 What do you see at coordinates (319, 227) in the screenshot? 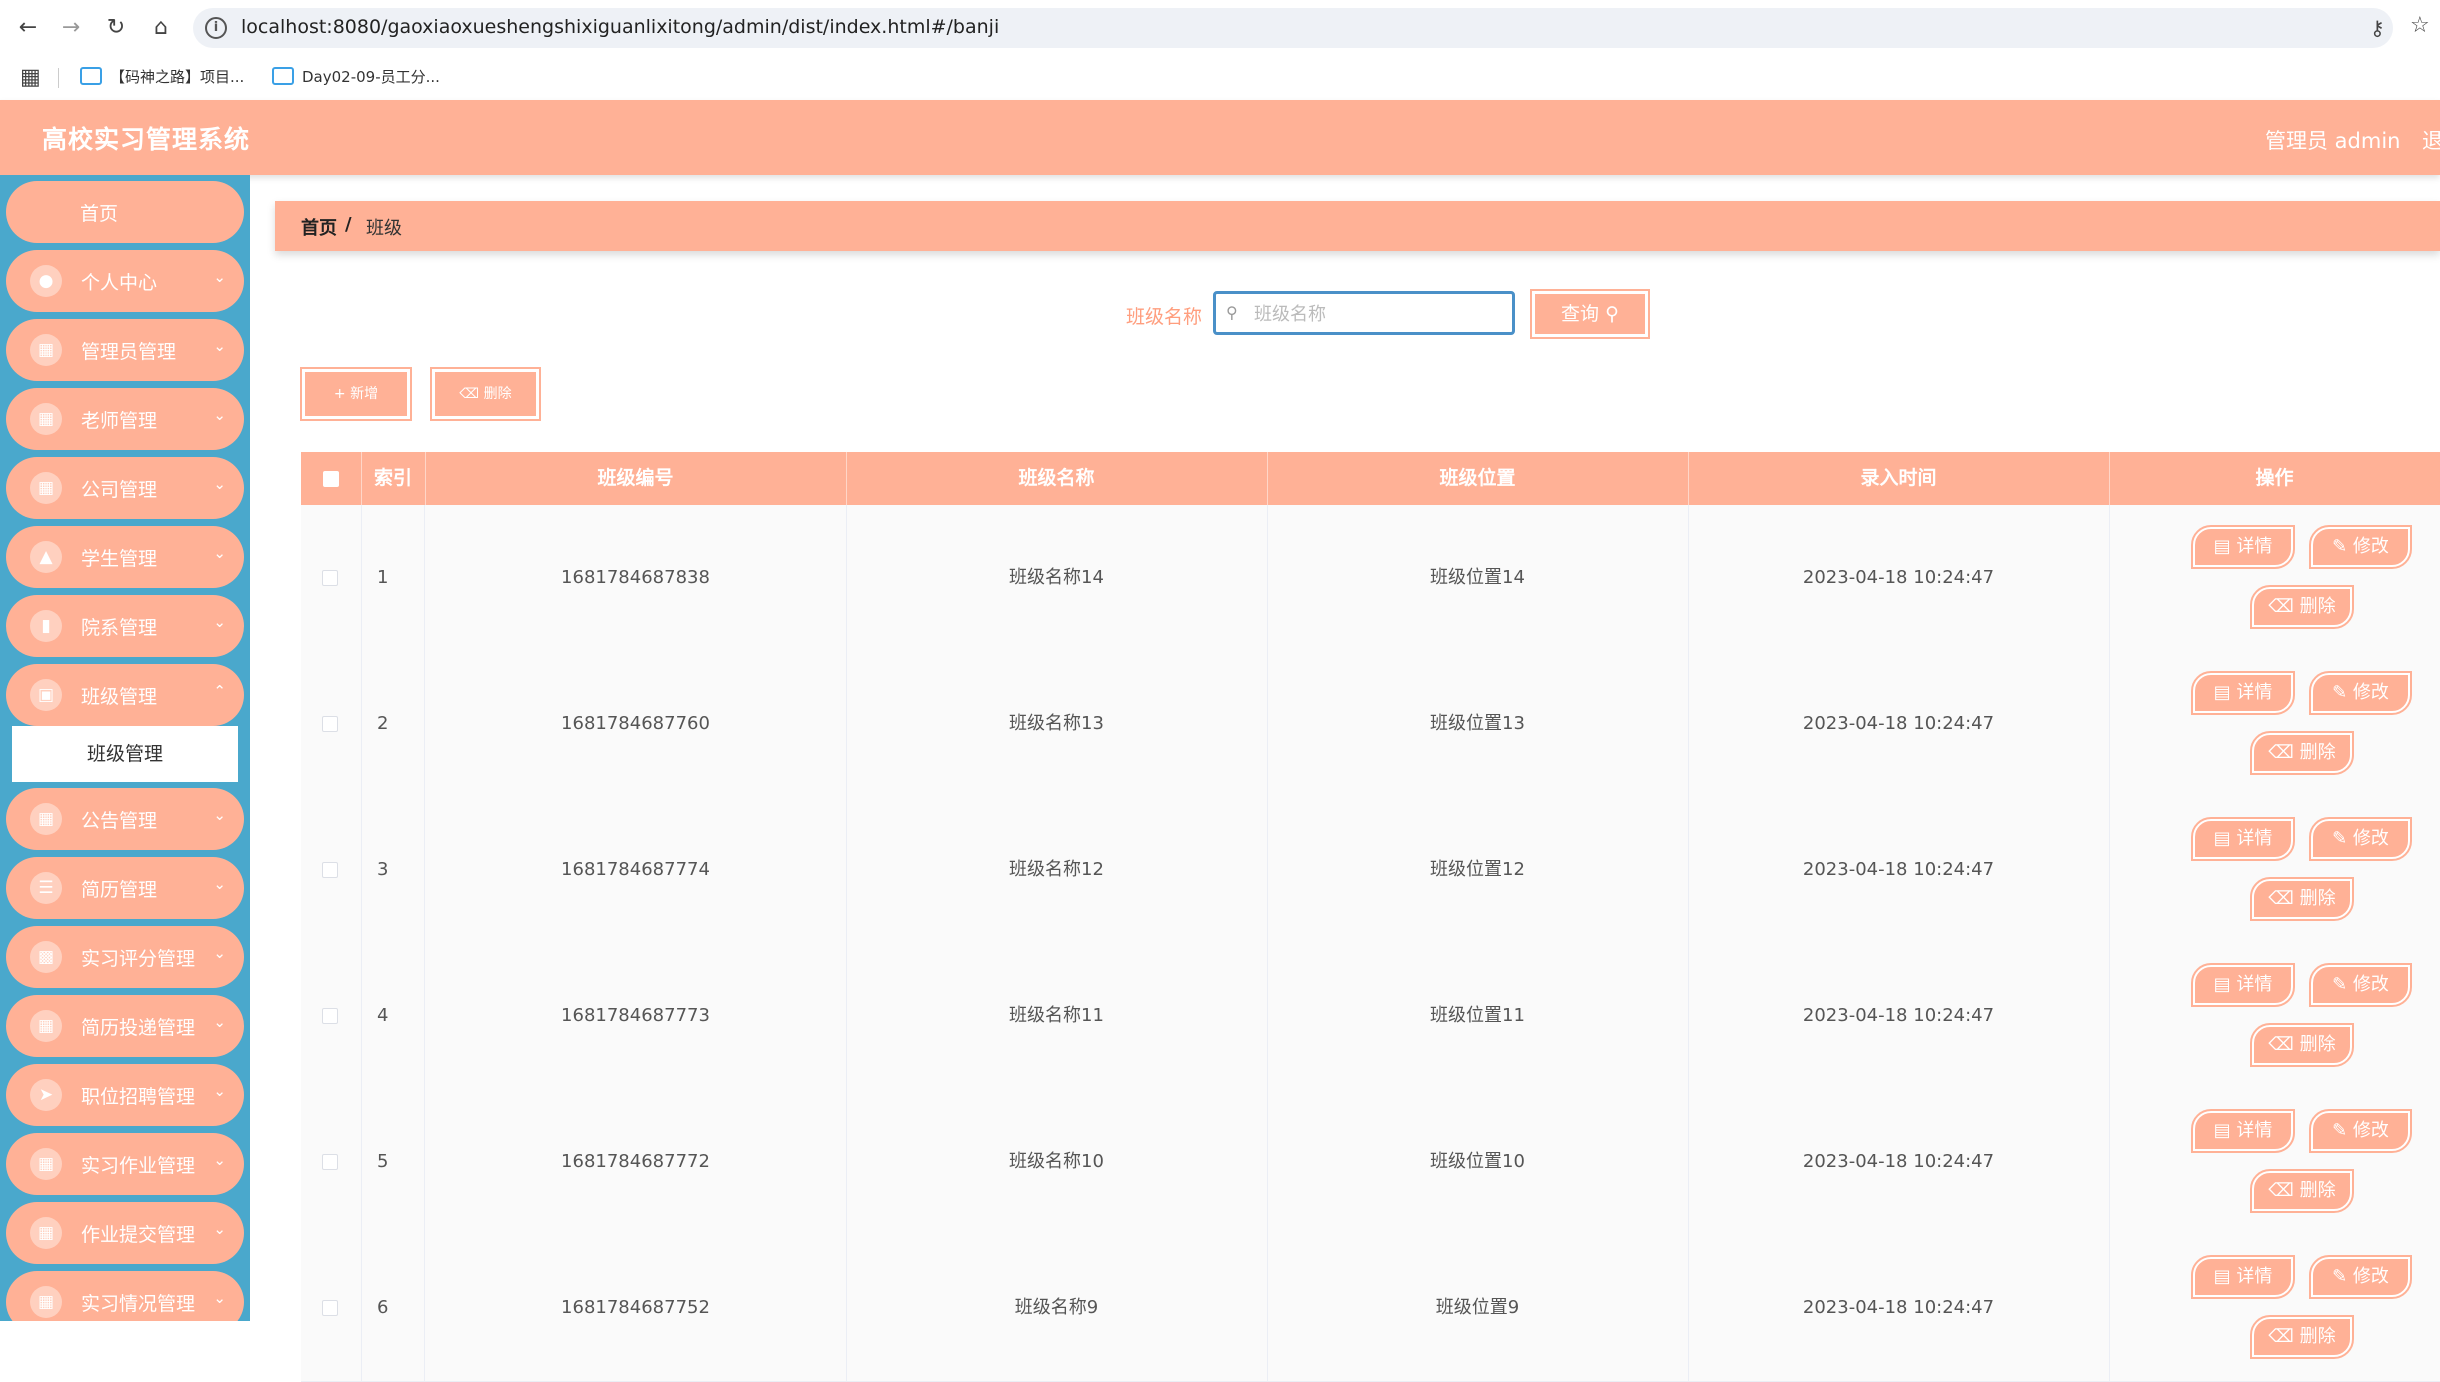
I see `breadcrumb-home: 首页` at bounding box center [319, 227].